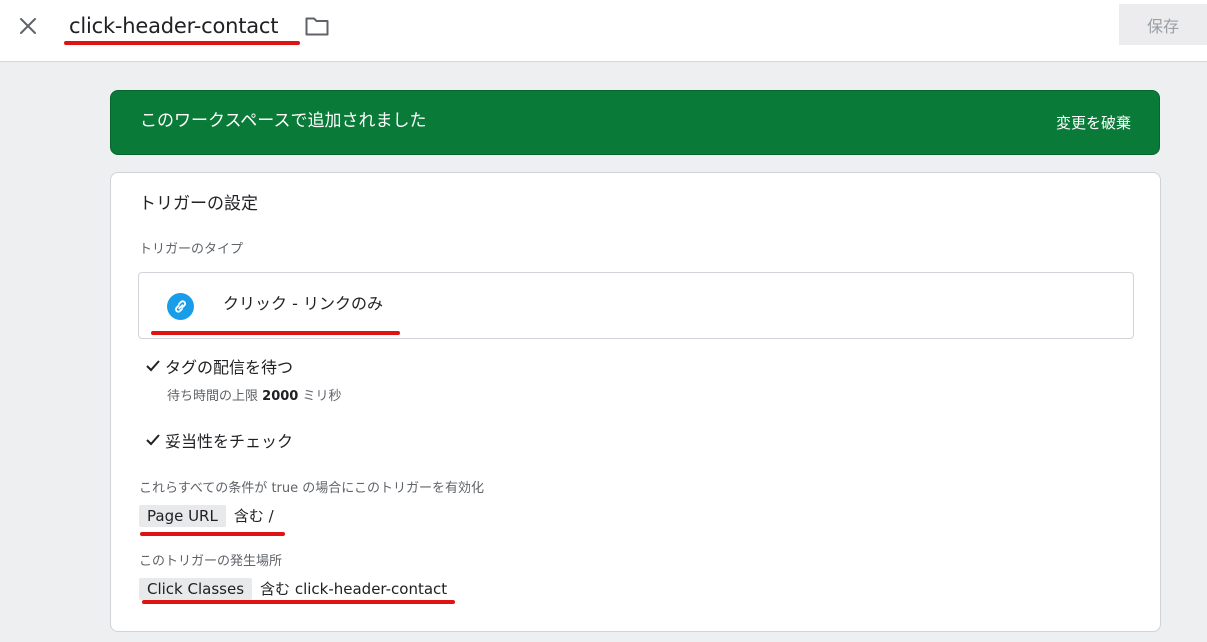 This screenshot has height=642, width=1207. What do you see at coordinates (322, 396) in the screenshot?
I see `wait-note-suffix: ミリ秒` at bounding box center [322, 396].